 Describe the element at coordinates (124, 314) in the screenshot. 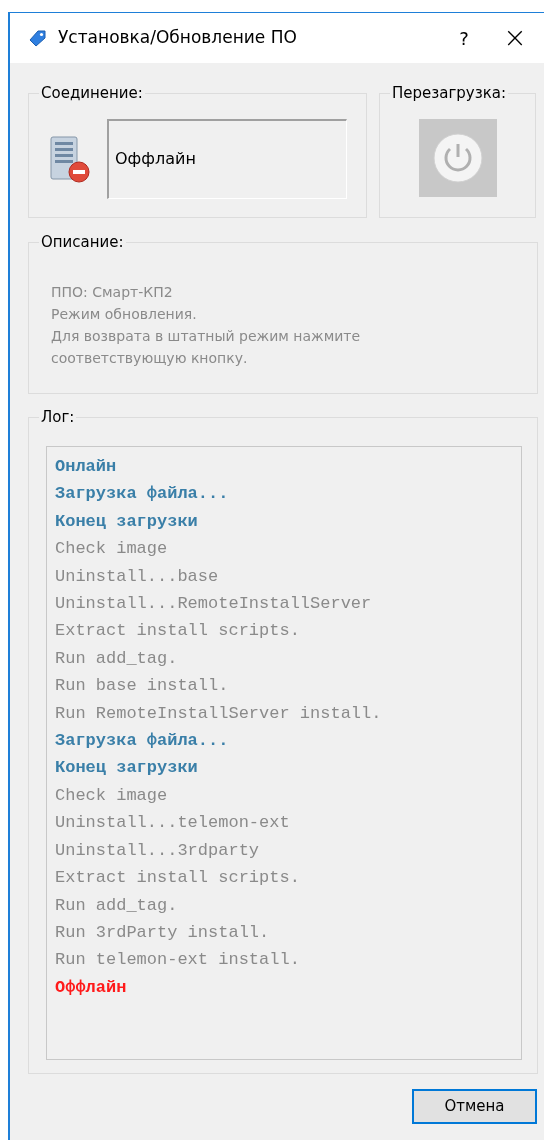

I see `description-line: Режим обновления.` at that location.